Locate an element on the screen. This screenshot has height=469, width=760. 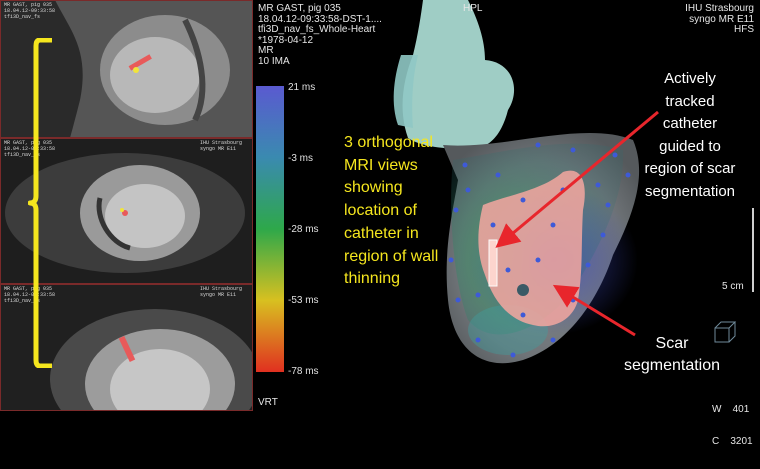
window-center-label: C is located at coordinates (716, 441).